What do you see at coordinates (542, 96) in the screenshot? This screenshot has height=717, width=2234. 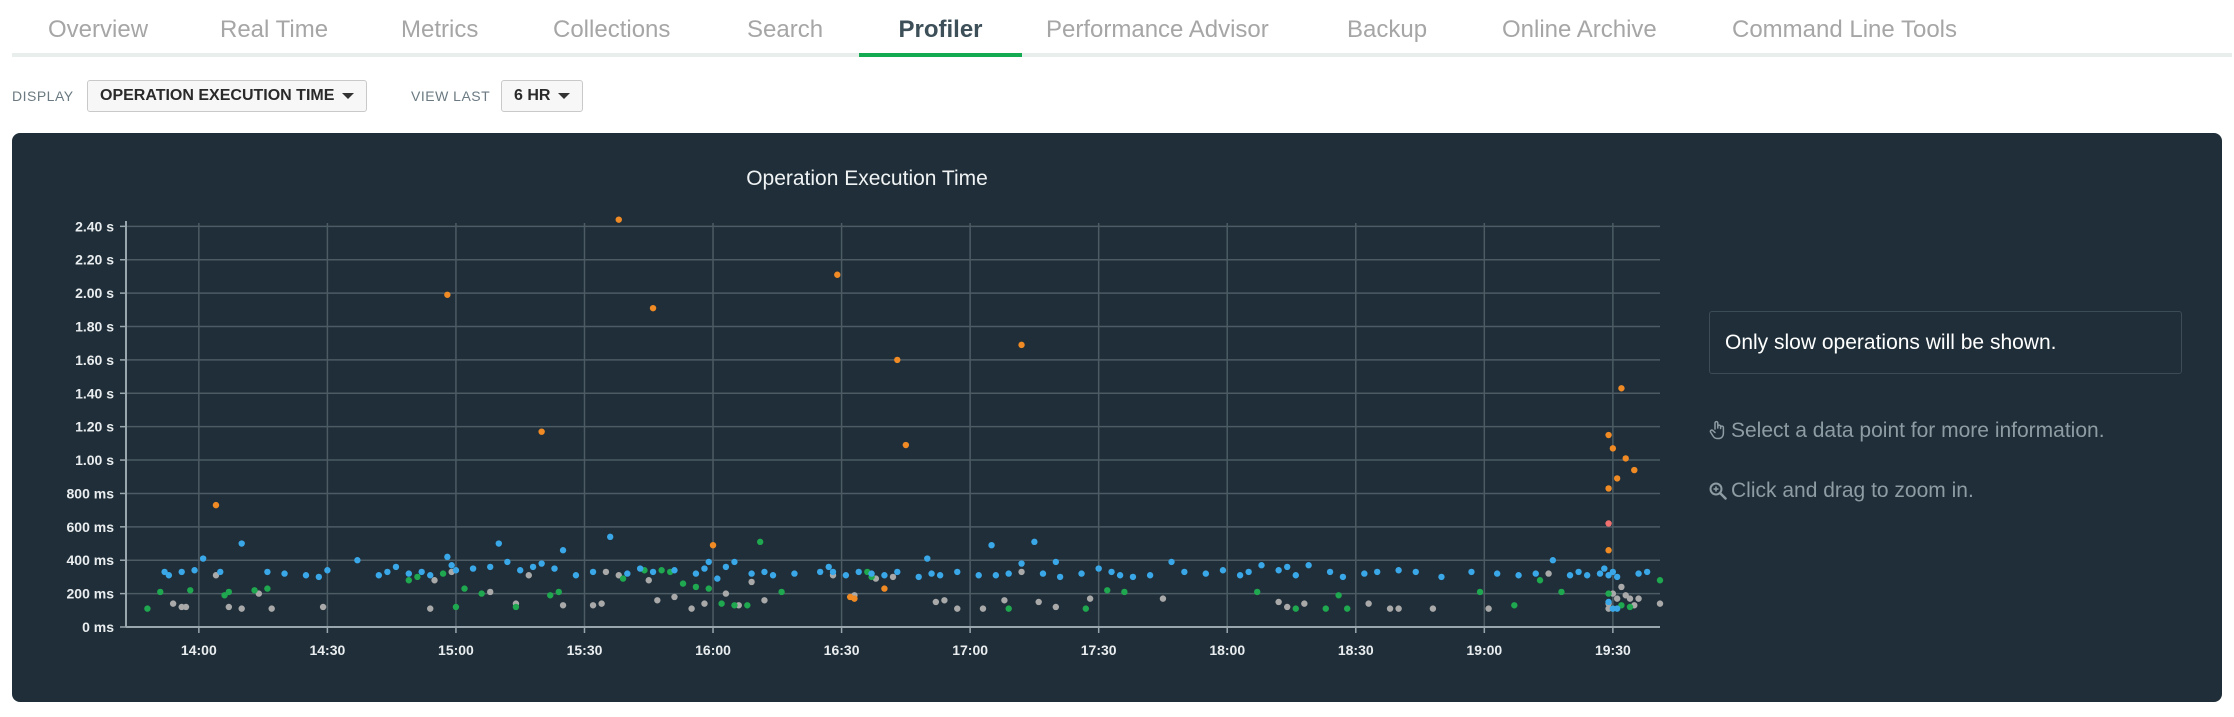 I see `view-last-dropdown: 6 HR` at bounding box center [542, 96].